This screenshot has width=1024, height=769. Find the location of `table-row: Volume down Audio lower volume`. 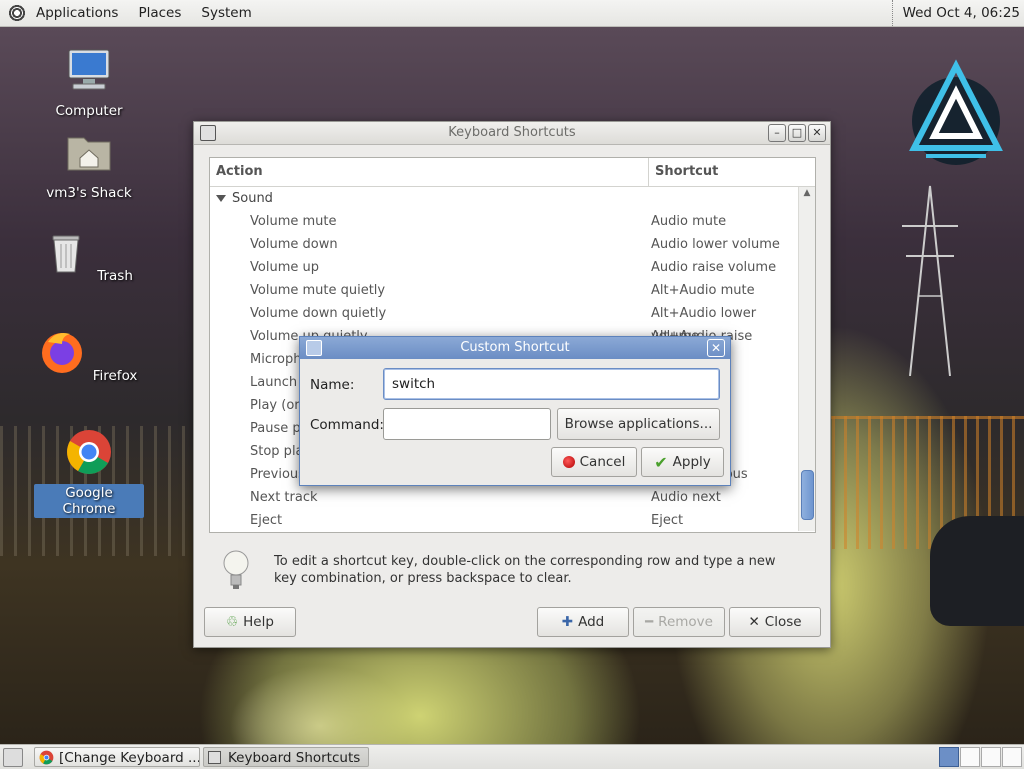

table-row: Volume down Audio lower volume is located at coordinates (504, 244).